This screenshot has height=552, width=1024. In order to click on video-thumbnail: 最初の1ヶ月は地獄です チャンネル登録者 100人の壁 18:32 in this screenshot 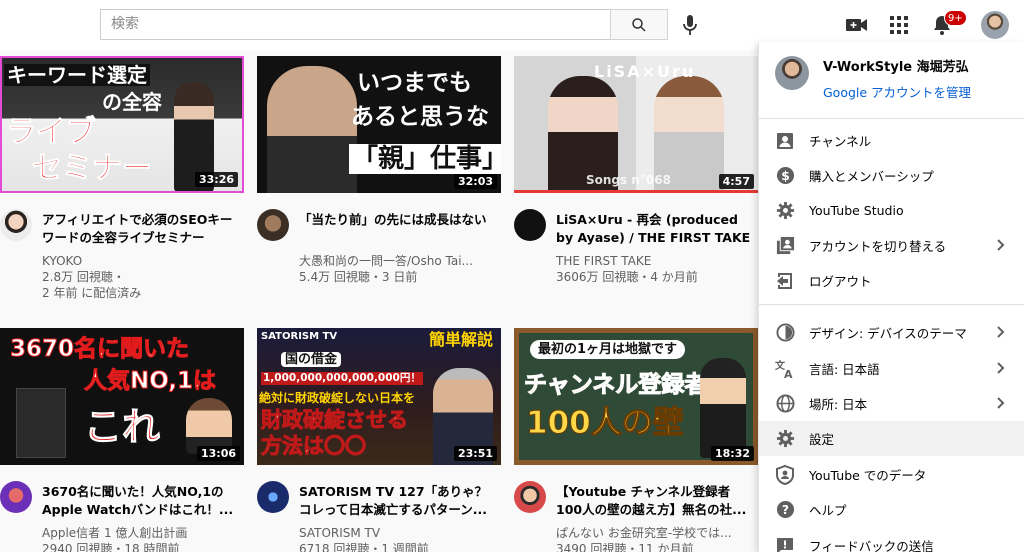, I will do `click(636, 396)`.